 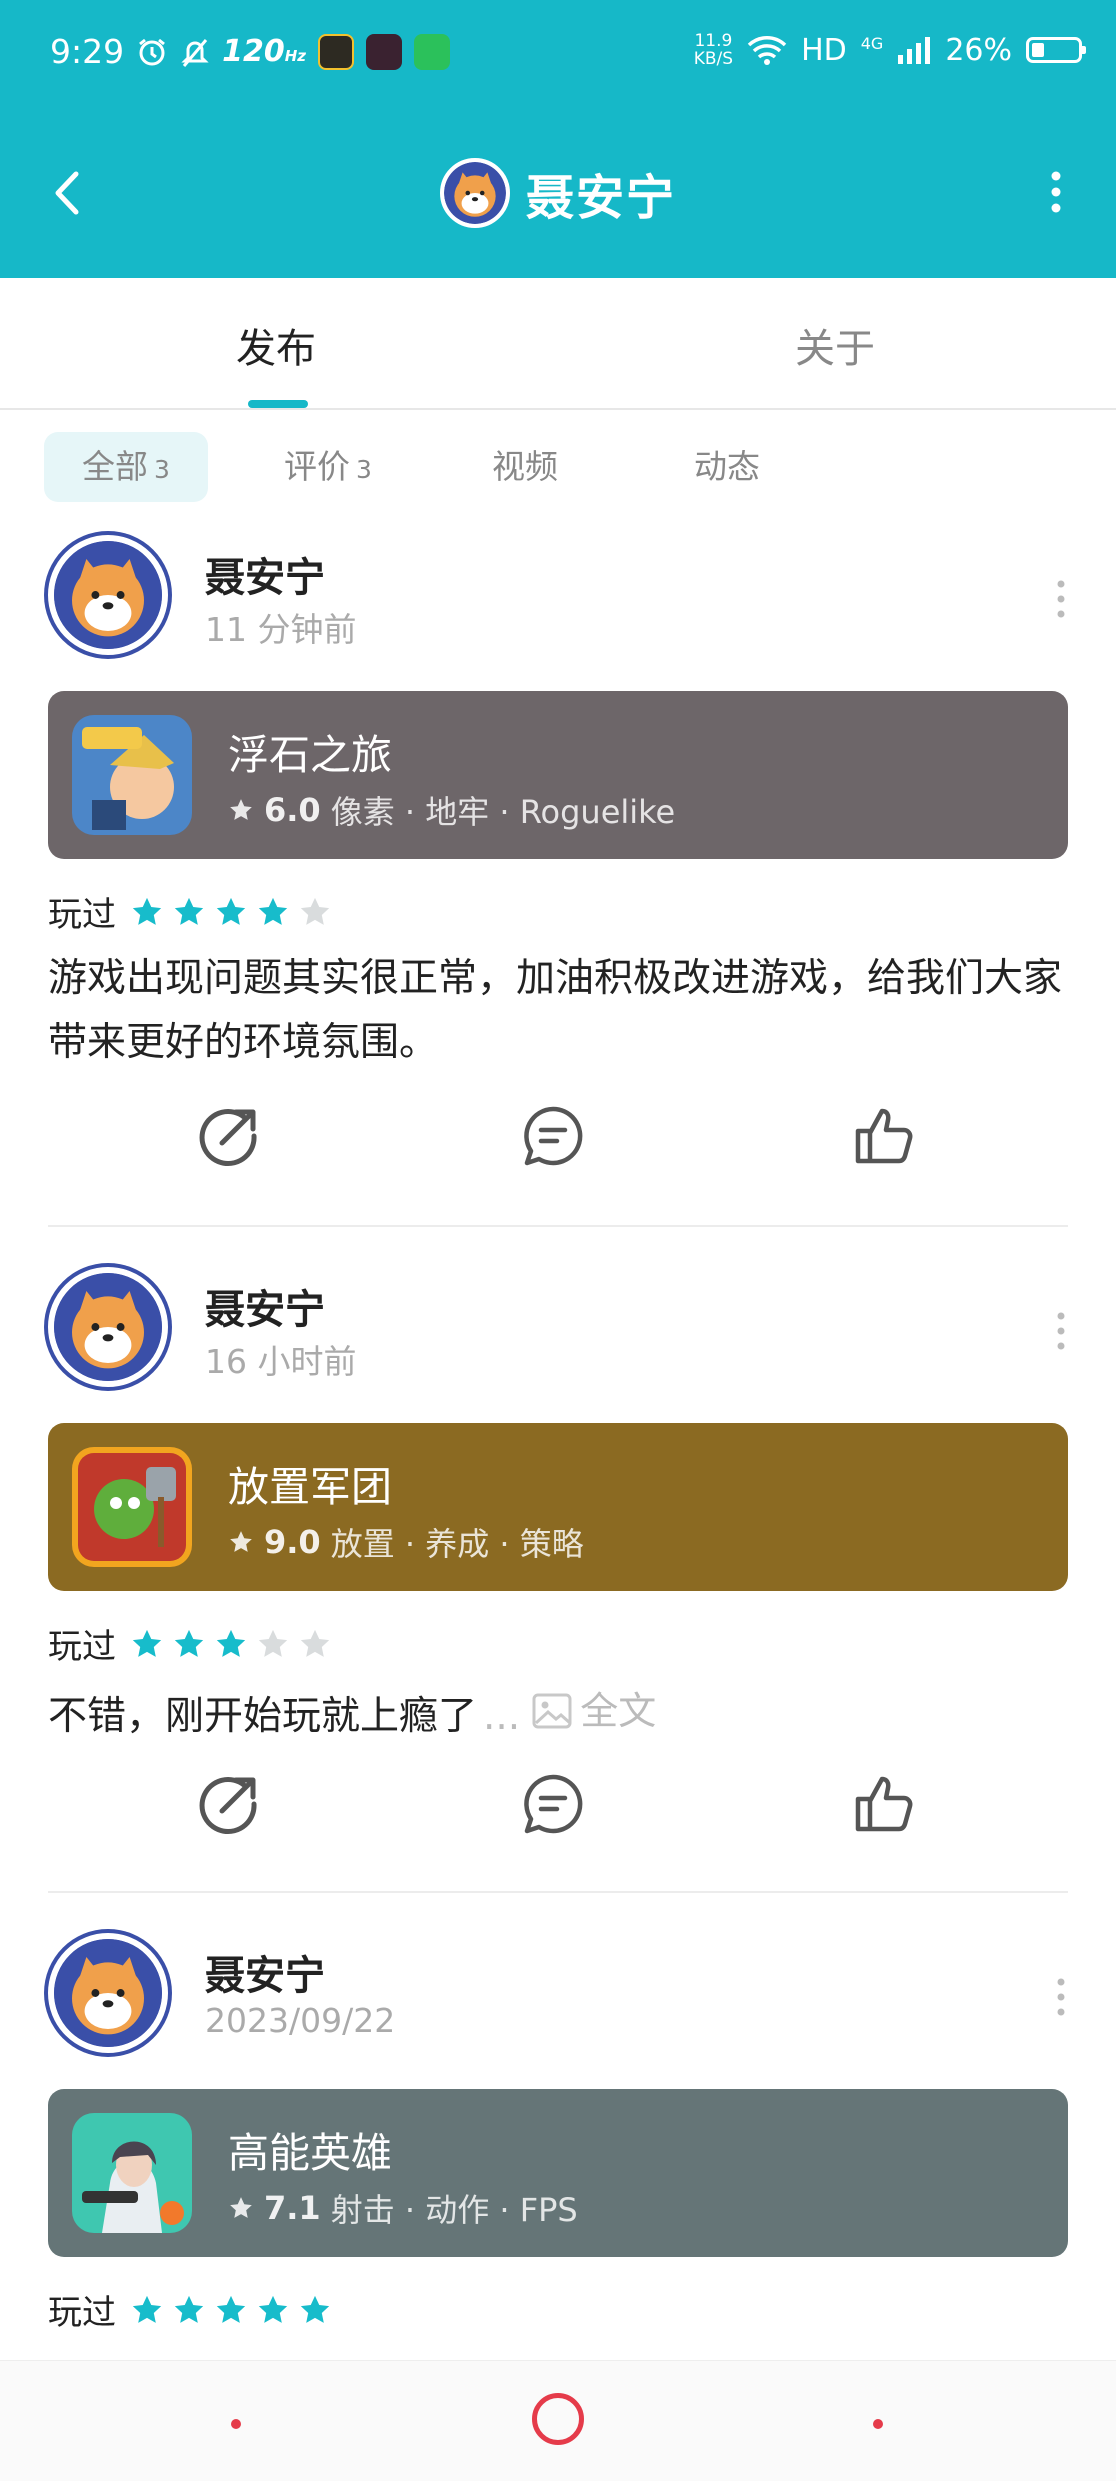 What do you see at coordinates (278, 404) in the screenshot?
I see `tab-indicator` at bounding box center [278, 404].